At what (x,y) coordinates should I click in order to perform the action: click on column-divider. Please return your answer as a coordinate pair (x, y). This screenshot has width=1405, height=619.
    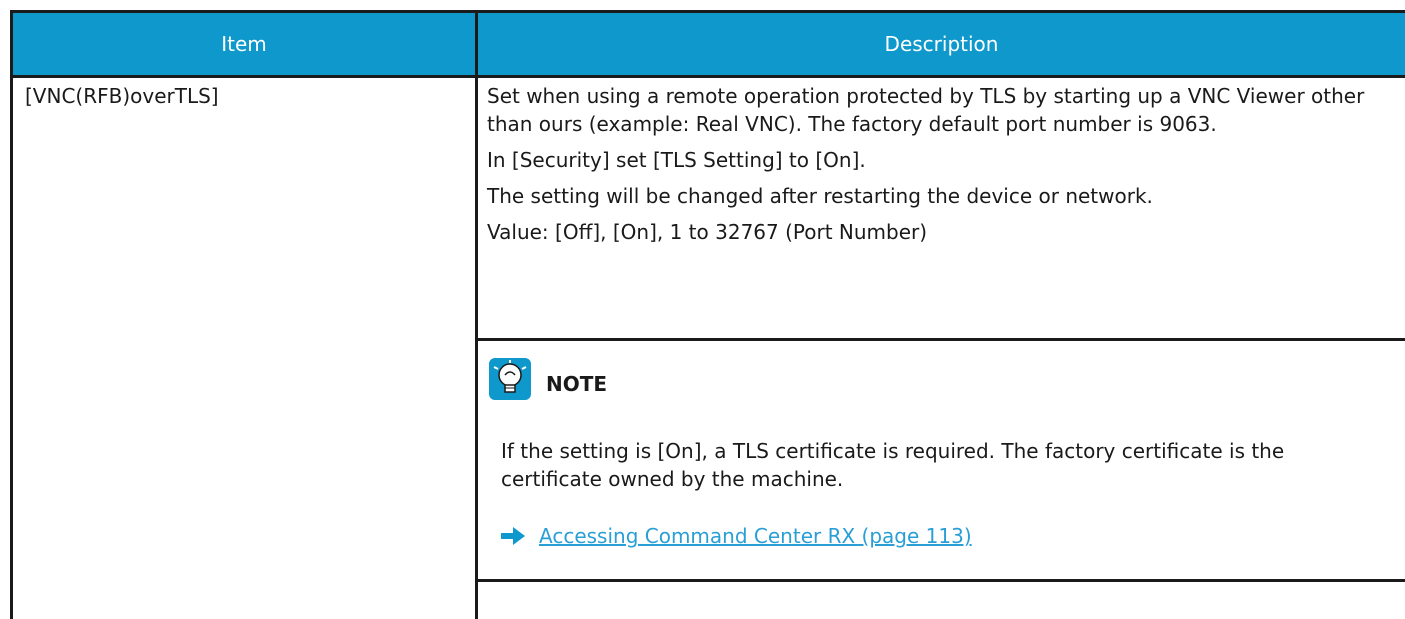
    Looking at the image, I should click on (476, 348).